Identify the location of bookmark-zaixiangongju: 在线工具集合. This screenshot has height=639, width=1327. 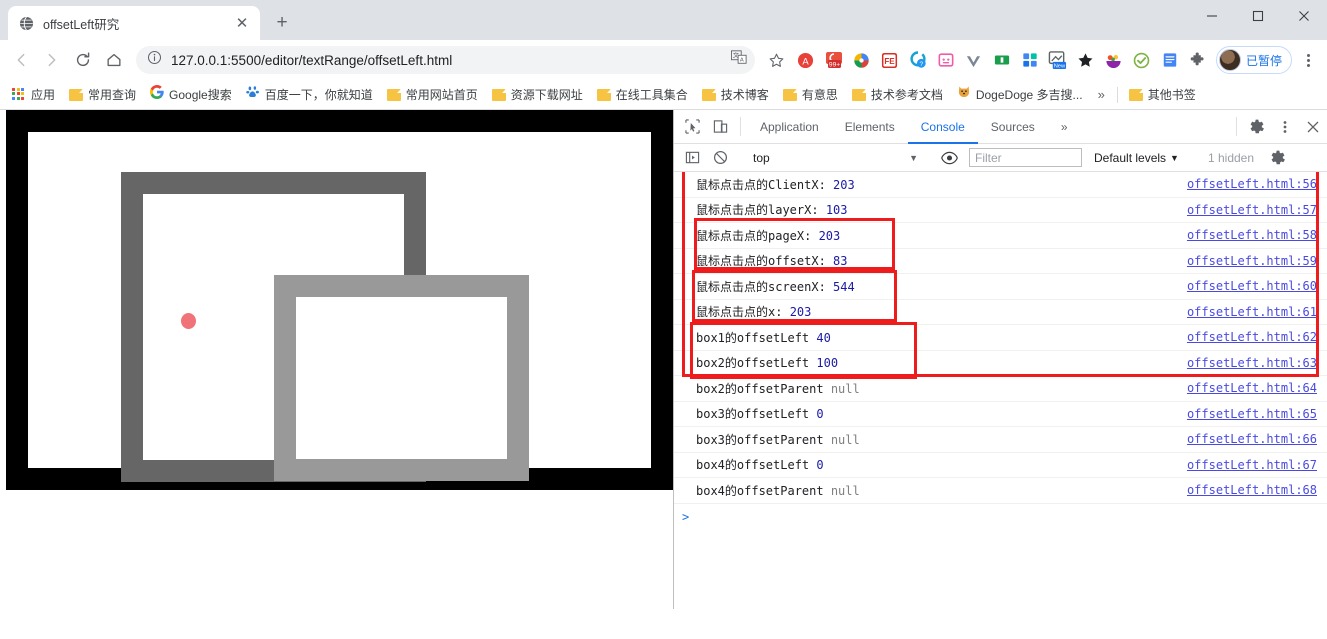
(642, 94).